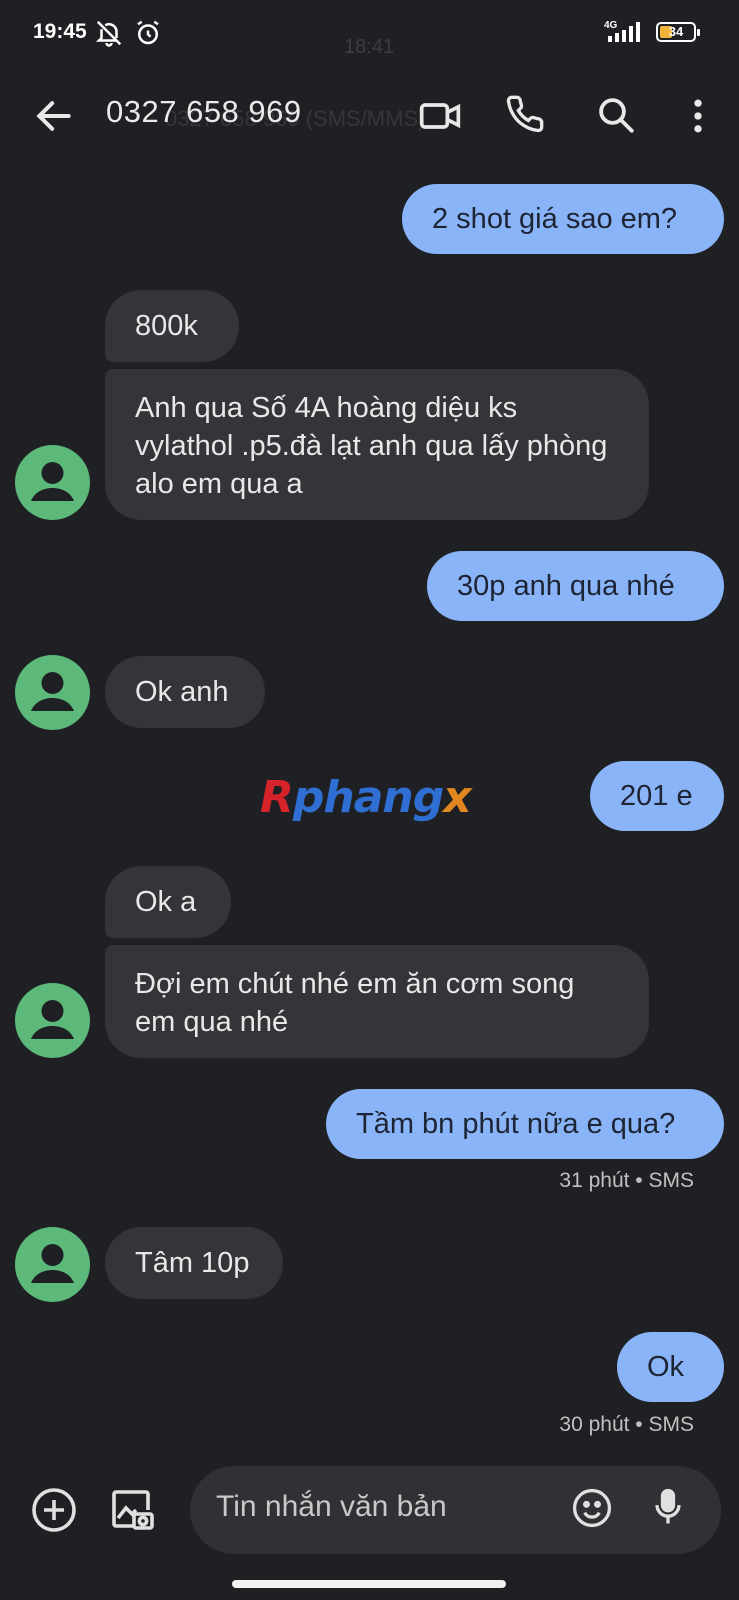 The height and width of the screenshot is (1600, 739). What do you see at coordinates (331, 1506) in the screenshot?
I see `message-input-placeholder: Tin nhắn văn bản` at bounding box center [331, 1506].